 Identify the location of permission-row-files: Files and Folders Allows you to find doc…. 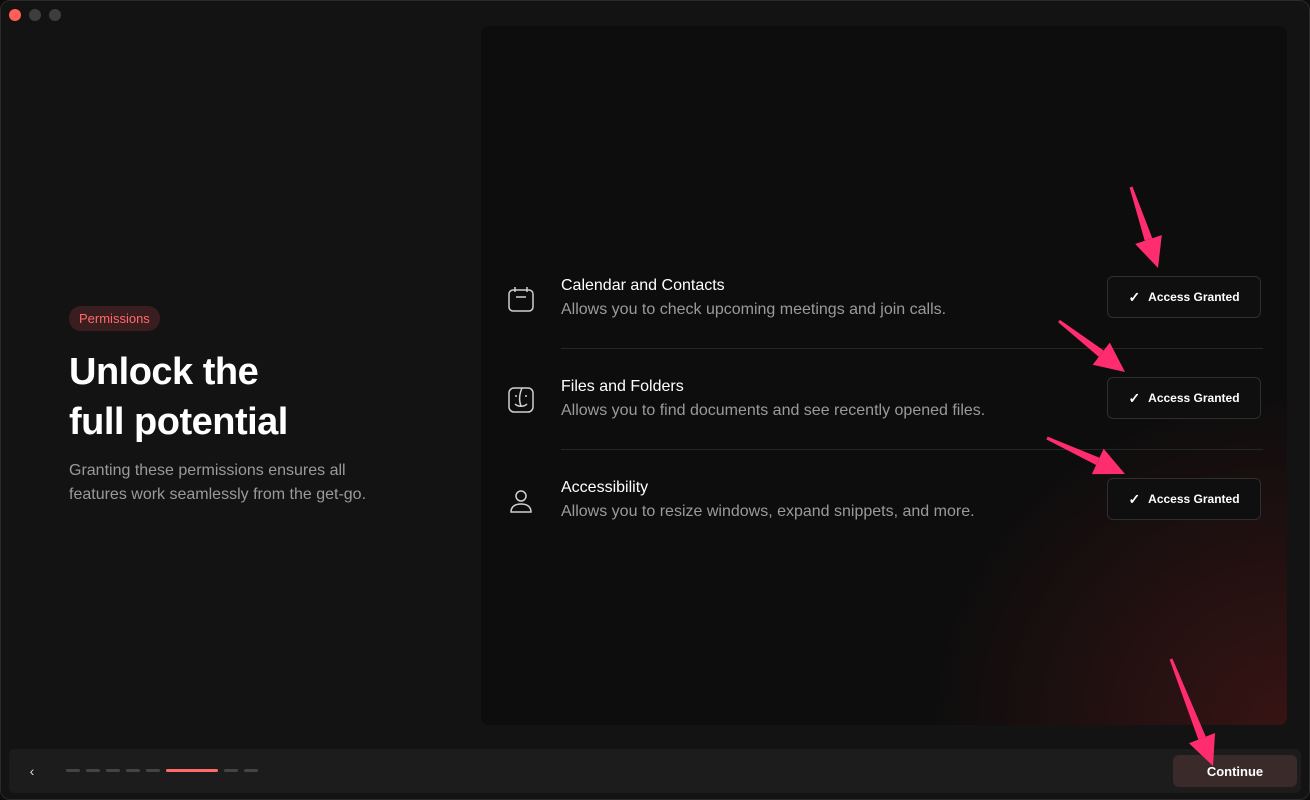
(884, 400).